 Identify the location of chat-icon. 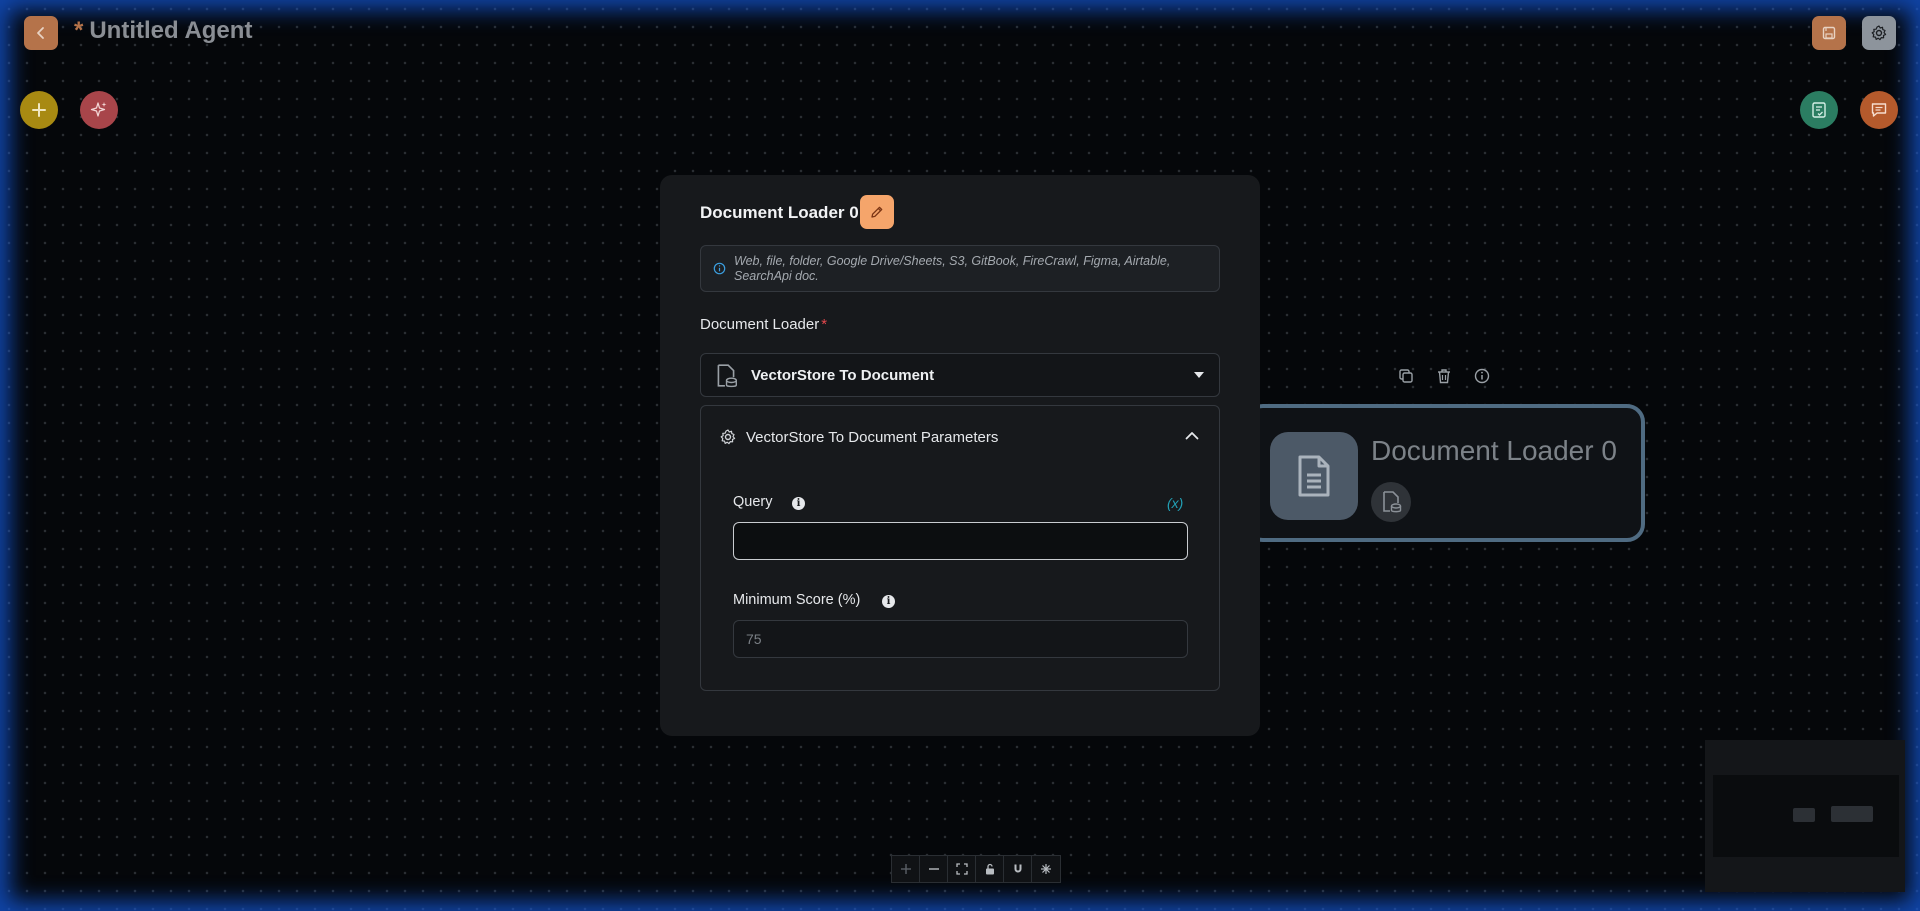
(1879, 110).